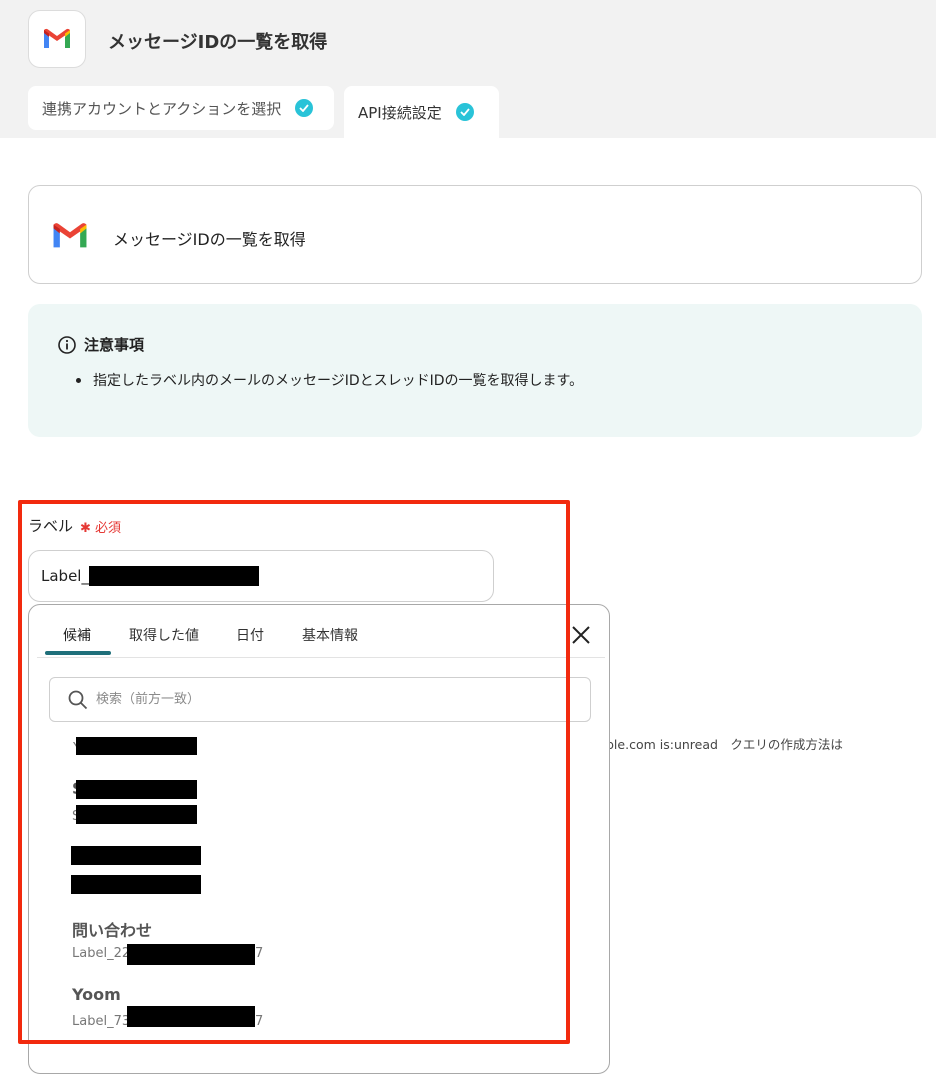  I want to click on action-card: メッセージIDの一覧を取得, so click(475, 234).